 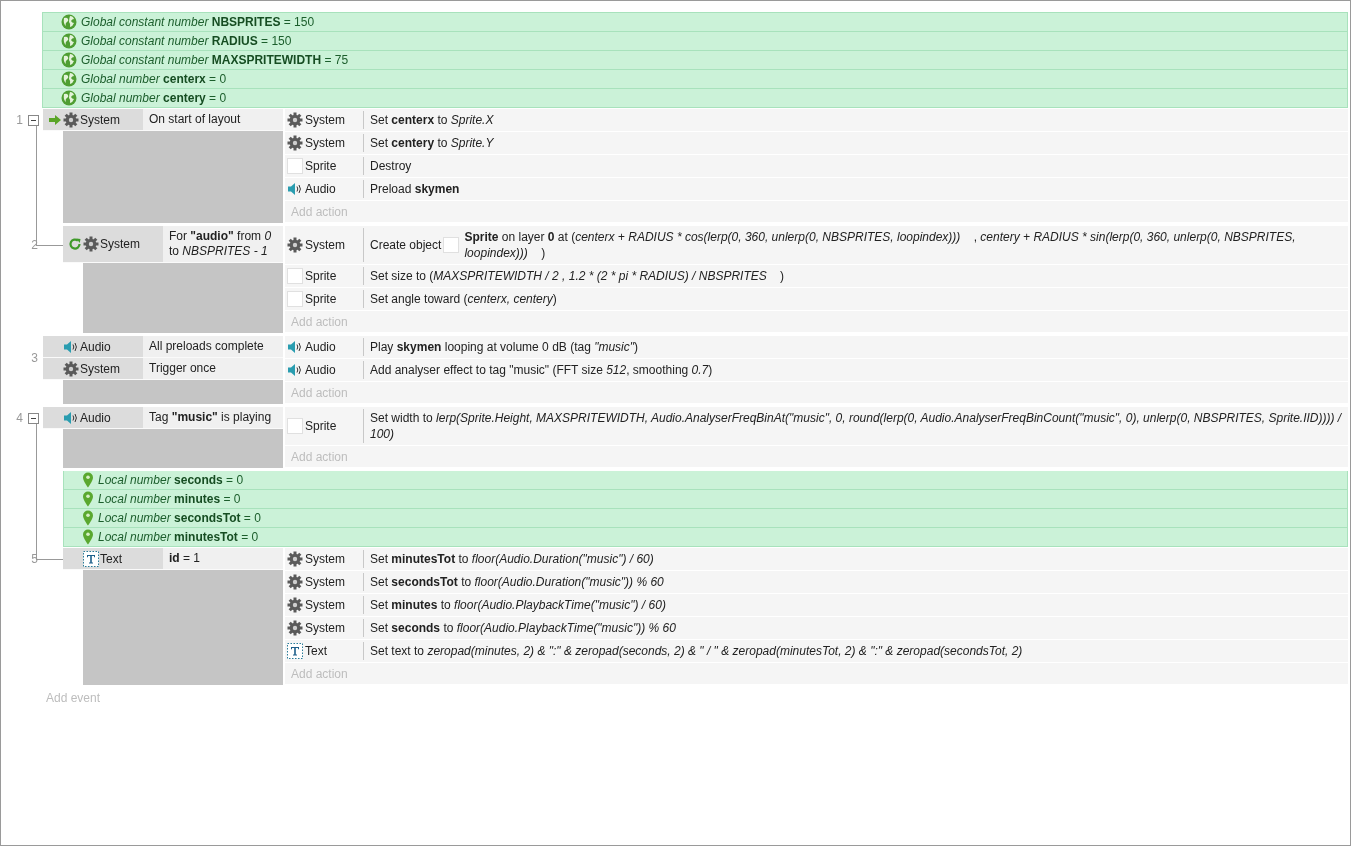 What do you see at coordinates (816, 347) in the screenshot?
I see `action-row: Audio Play skymen looping at volume 0 dB (tag "music")` at bounding box center [816, 347].